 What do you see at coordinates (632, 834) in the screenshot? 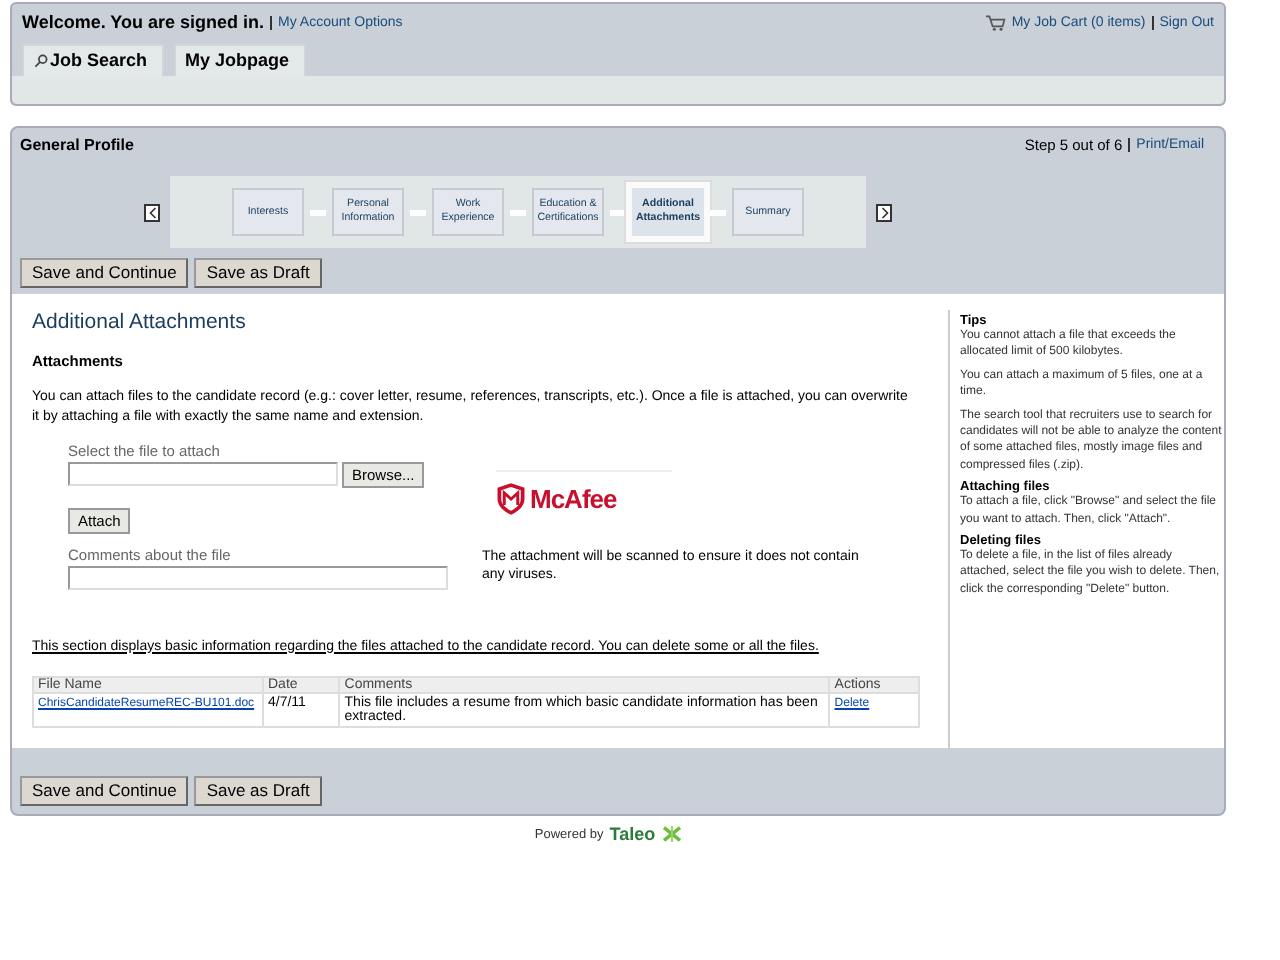
I see `brand-logo-text: Taleo` at bounding box center [632, 834].